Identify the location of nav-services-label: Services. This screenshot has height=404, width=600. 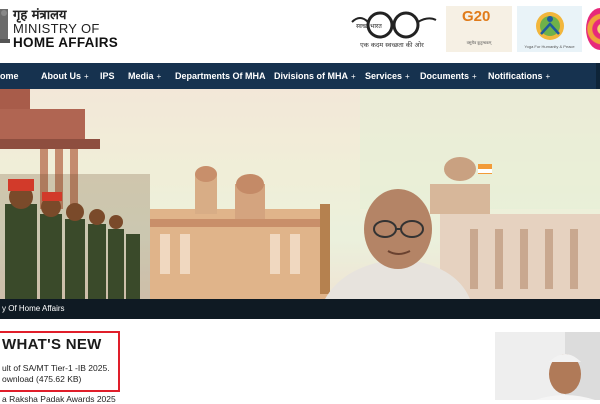
(384, 76).